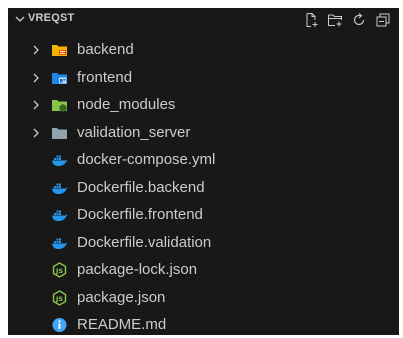 This screenshot has height=338, width=403. I want to click on new-file-icon, so click(311, 20).